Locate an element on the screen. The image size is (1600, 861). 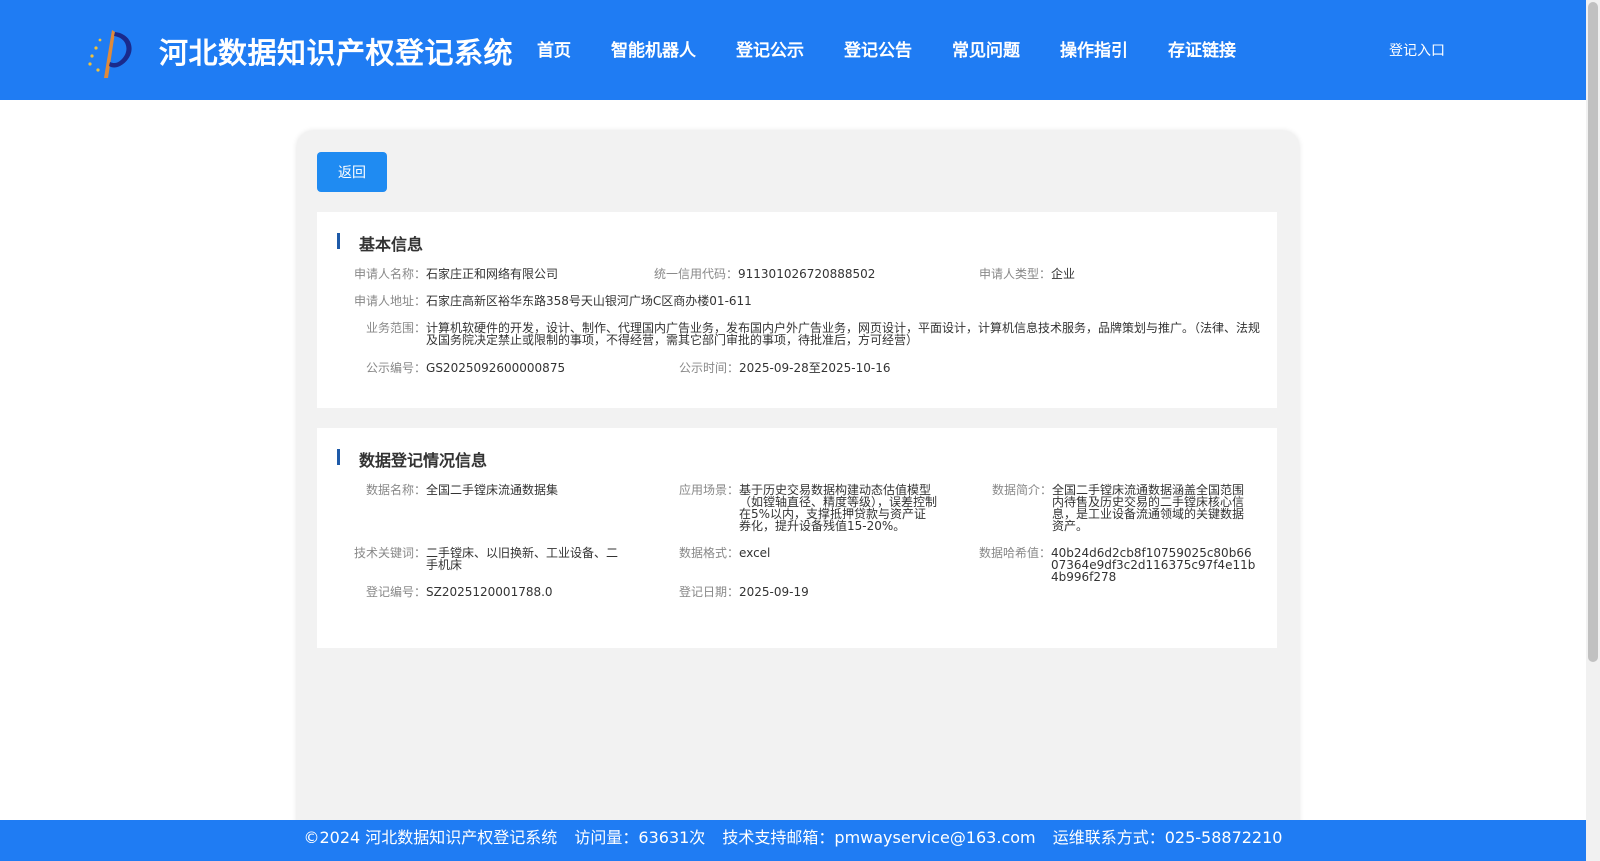
login-link: 登记入口 is located at coordinates (1417, 50).